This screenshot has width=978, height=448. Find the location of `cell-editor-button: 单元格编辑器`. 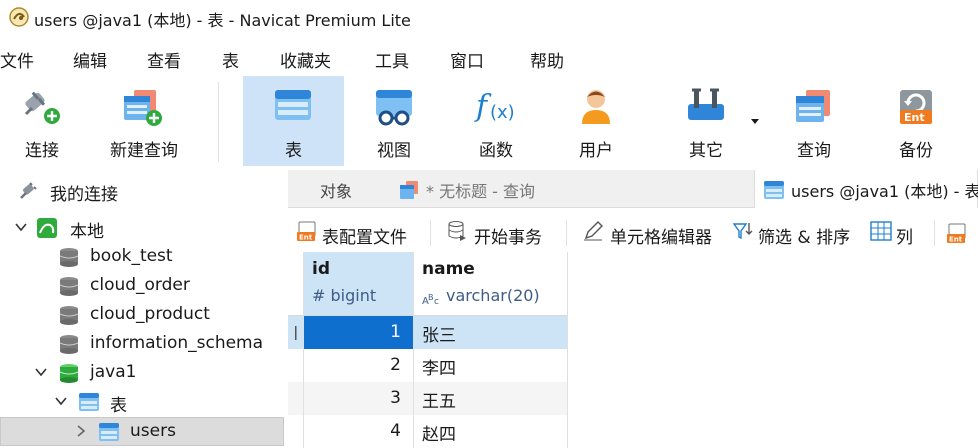

cell-editor-button: 单元格编辑器 is located at coordinates (648, 232).